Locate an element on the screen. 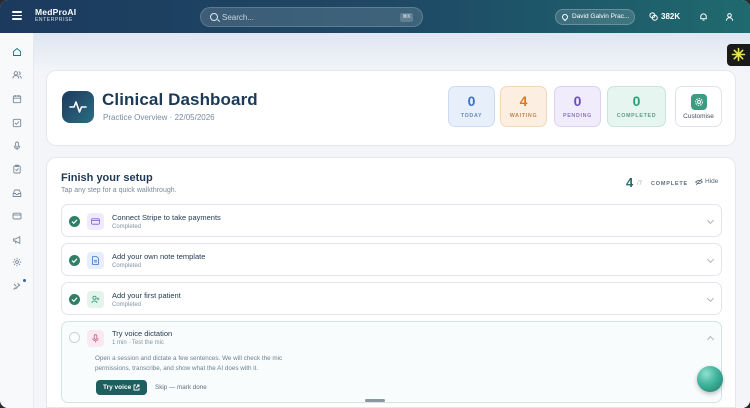 The width and height of the screenshot is (750, 408). skip-mark-done-link: Skip — mark done is located at coordinates (181, 387).